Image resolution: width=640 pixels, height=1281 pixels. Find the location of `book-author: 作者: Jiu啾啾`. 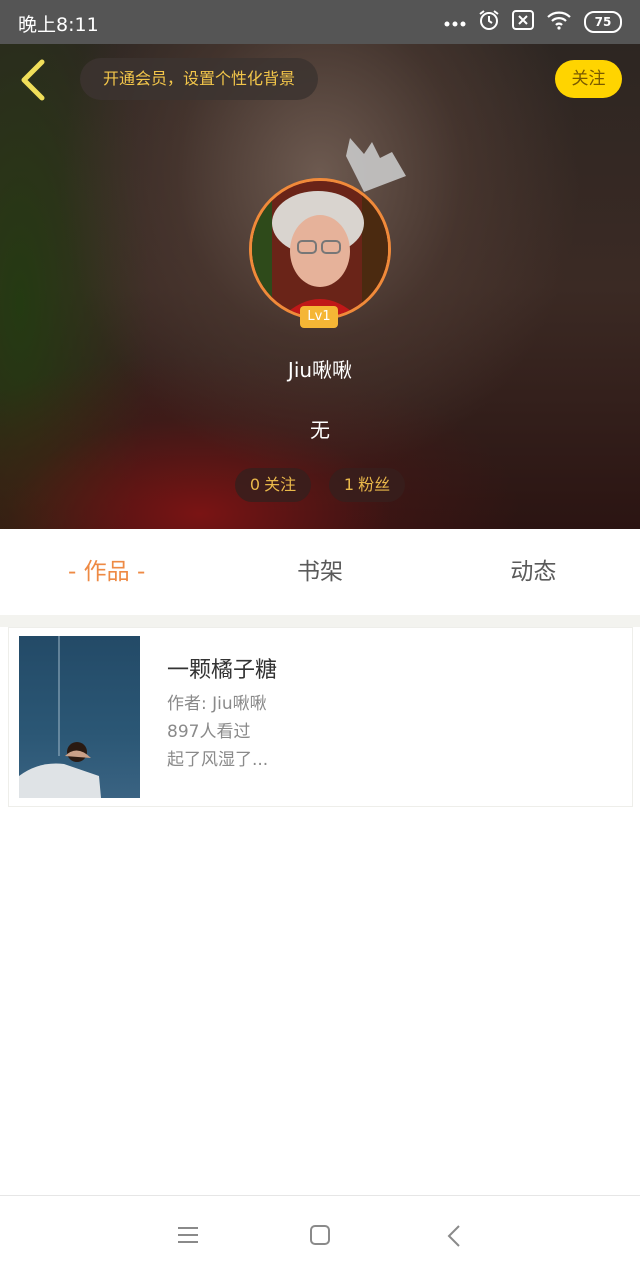

book-author: 作者: Jiu啾啾 is located at coordinates (217, 704).